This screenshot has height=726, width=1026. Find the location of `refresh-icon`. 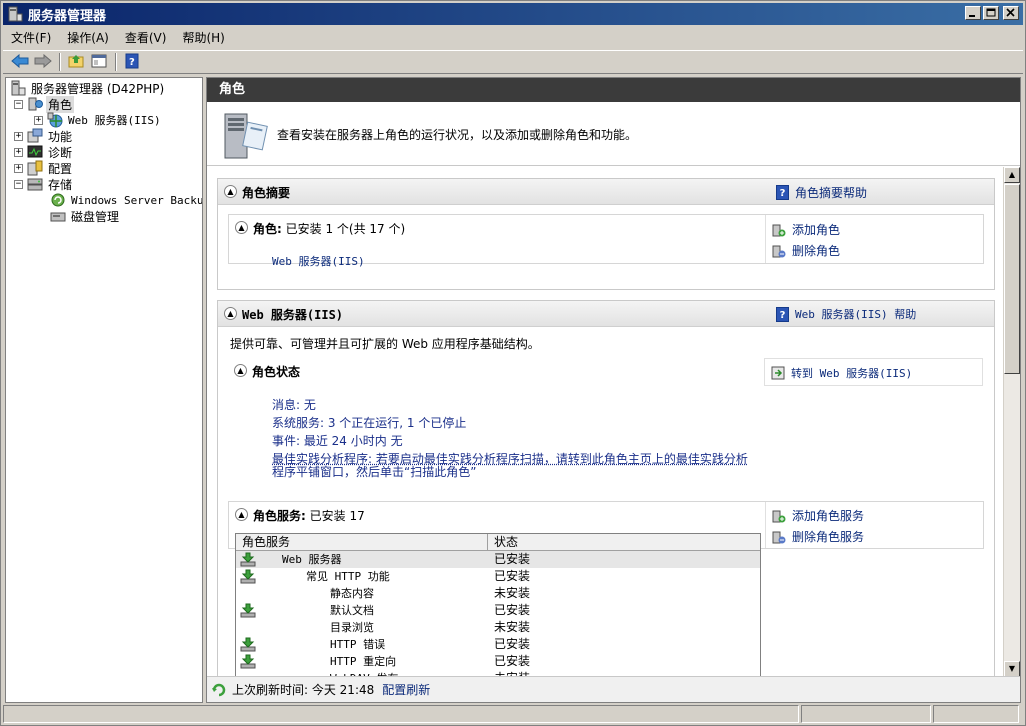

refresh-icon is located at coordinates (219, 690).